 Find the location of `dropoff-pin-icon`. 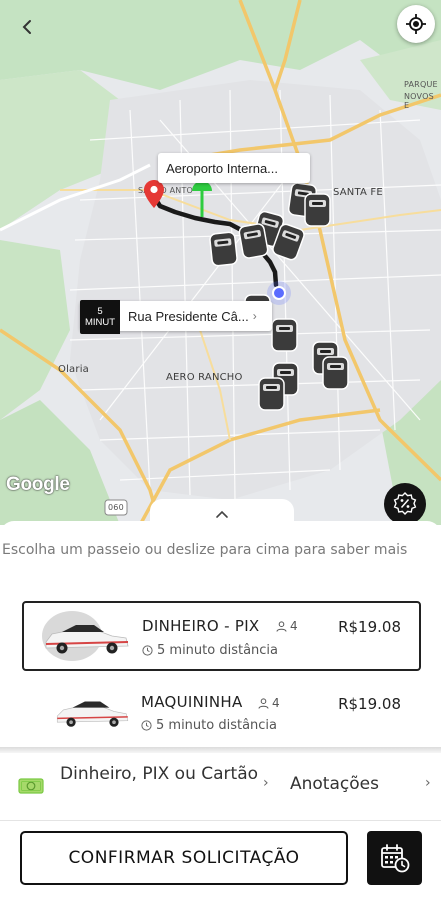

dropoff-pin-icon is located at coordinates (154, 194).